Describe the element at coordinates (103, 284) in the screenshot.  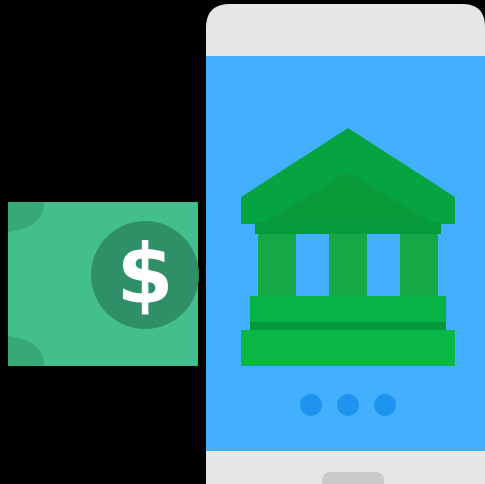
I see `banknote: $` at that location.